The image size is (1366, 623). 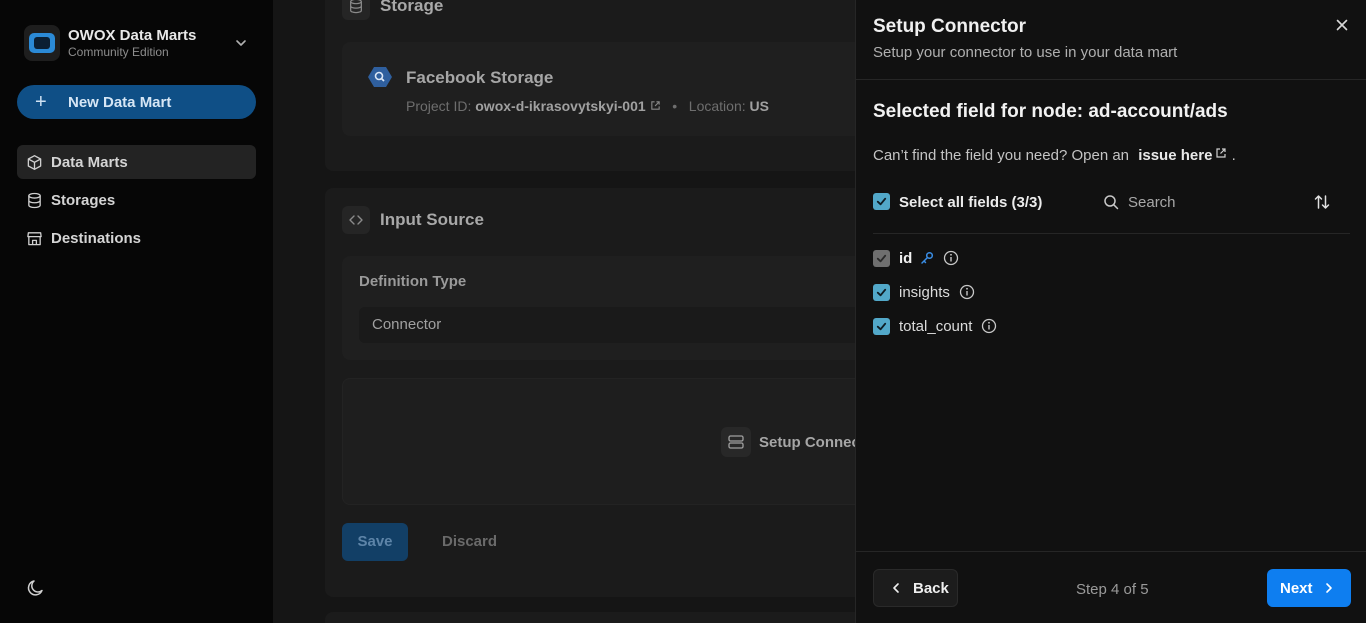 I want to click on project-id-label: Project ID:, so click(x=439, y=106).